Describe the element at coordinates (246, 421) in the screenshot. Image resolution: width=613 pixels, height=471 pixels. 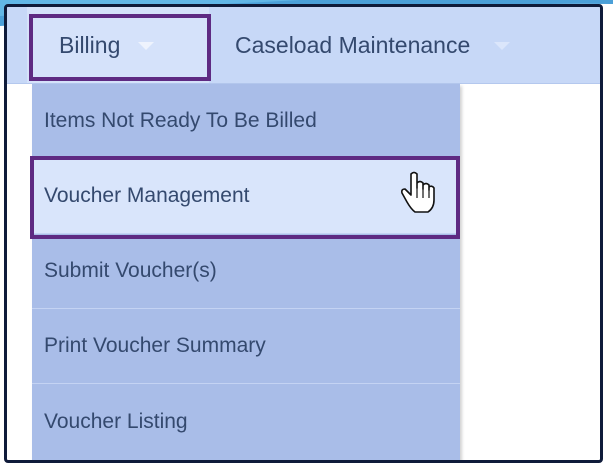
I see `menu-item-voucher-listing: Voucher Listing` at that location.